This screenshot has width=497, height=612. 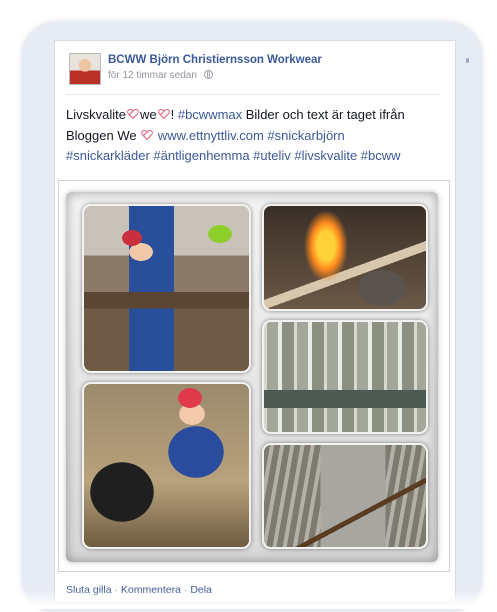 What do you see at coordinates (166, 465) in the screenshot?
I see `photo-child-dog` at bounding box center [166, 465].